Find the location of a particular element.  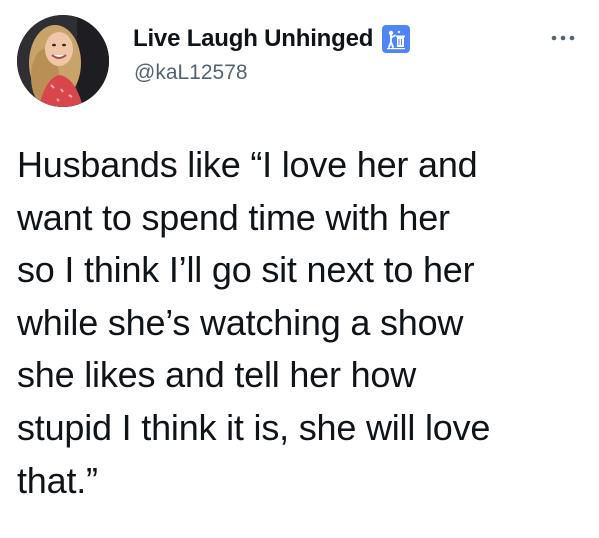

tweet-text-line: she likes and tell her how is located at coordinates (217, 375).